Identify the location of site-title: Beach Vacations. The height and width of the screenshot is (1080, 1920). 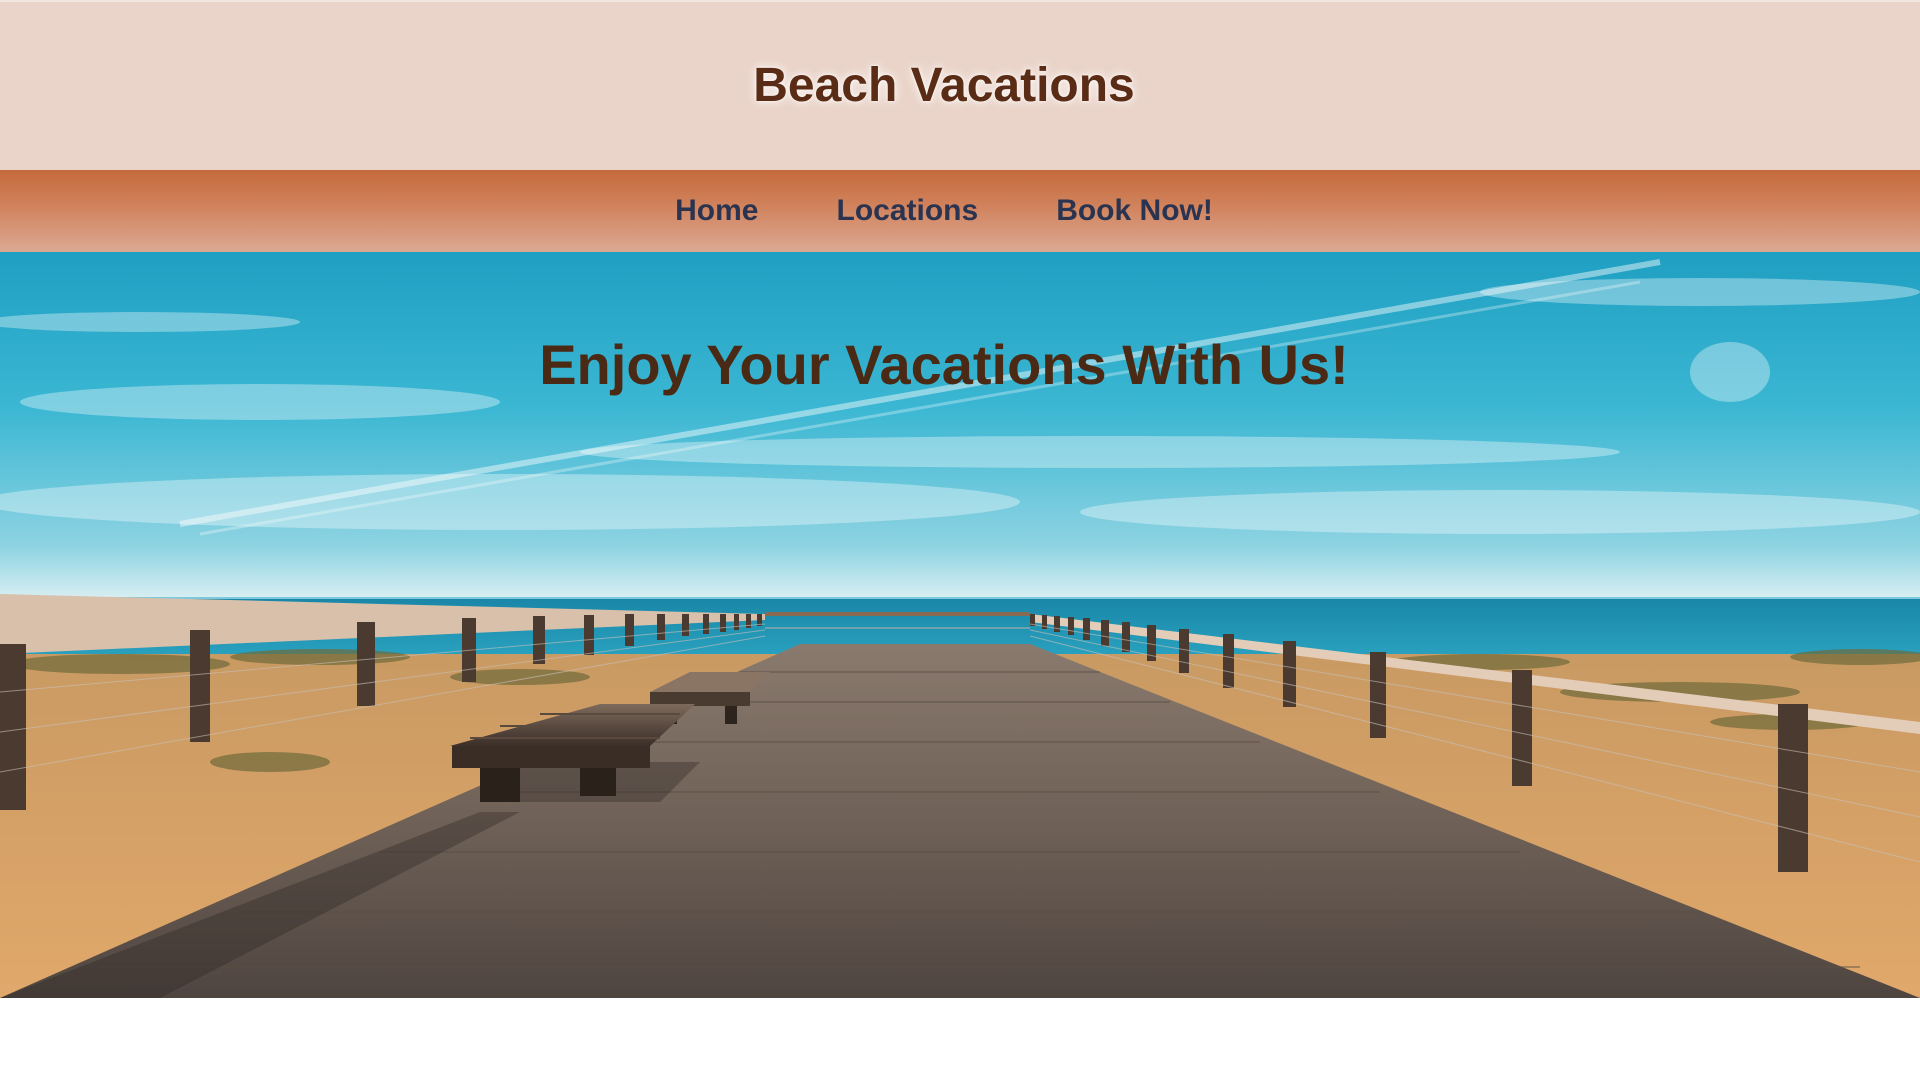
(944, 85).